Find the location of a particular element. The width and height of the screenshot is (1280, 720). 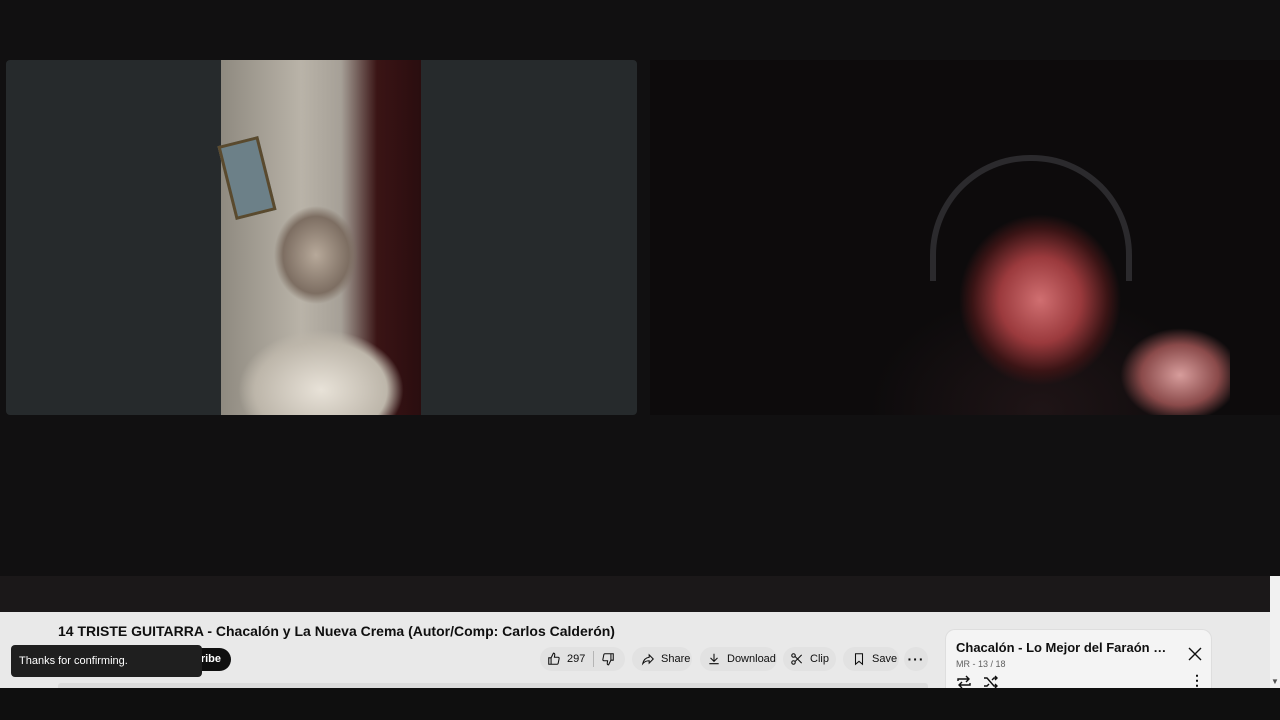

loop-icon is located at coordinates (964, 682).